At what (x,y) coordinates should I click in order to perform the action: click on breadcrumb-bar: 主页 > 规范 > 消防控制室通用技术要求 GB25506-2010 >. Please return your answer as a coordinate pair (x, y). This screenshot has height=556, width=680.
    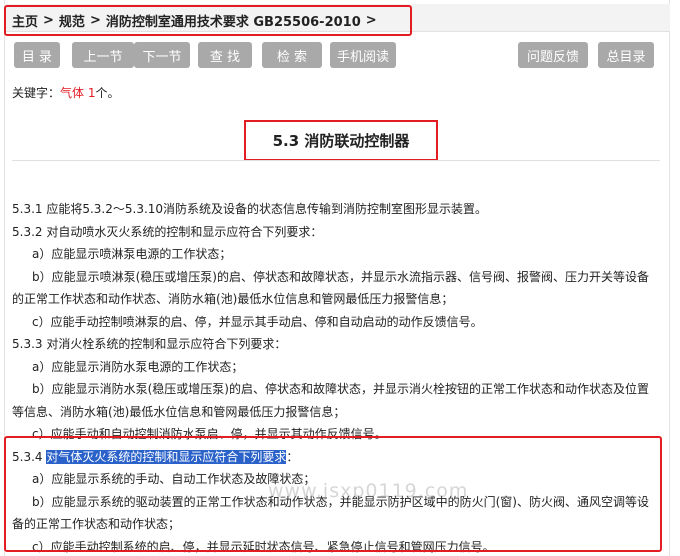
    Looking at the image, I should click on (337, 20).